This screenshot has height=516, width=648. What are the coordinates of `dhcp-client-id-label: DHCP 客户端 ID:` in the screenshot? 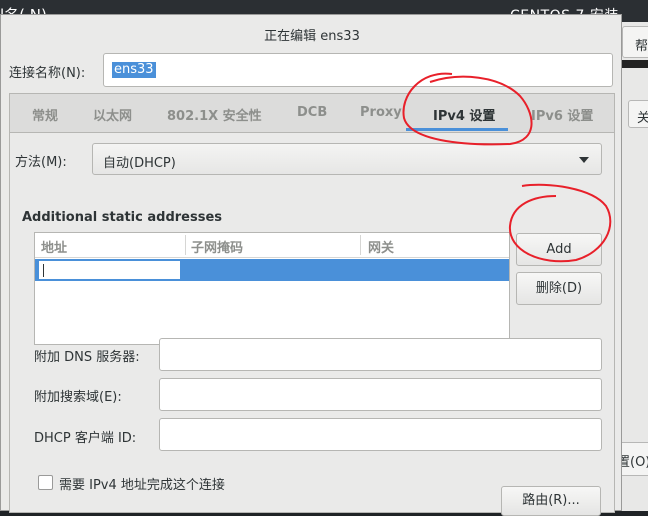 It's located at (85, 438).